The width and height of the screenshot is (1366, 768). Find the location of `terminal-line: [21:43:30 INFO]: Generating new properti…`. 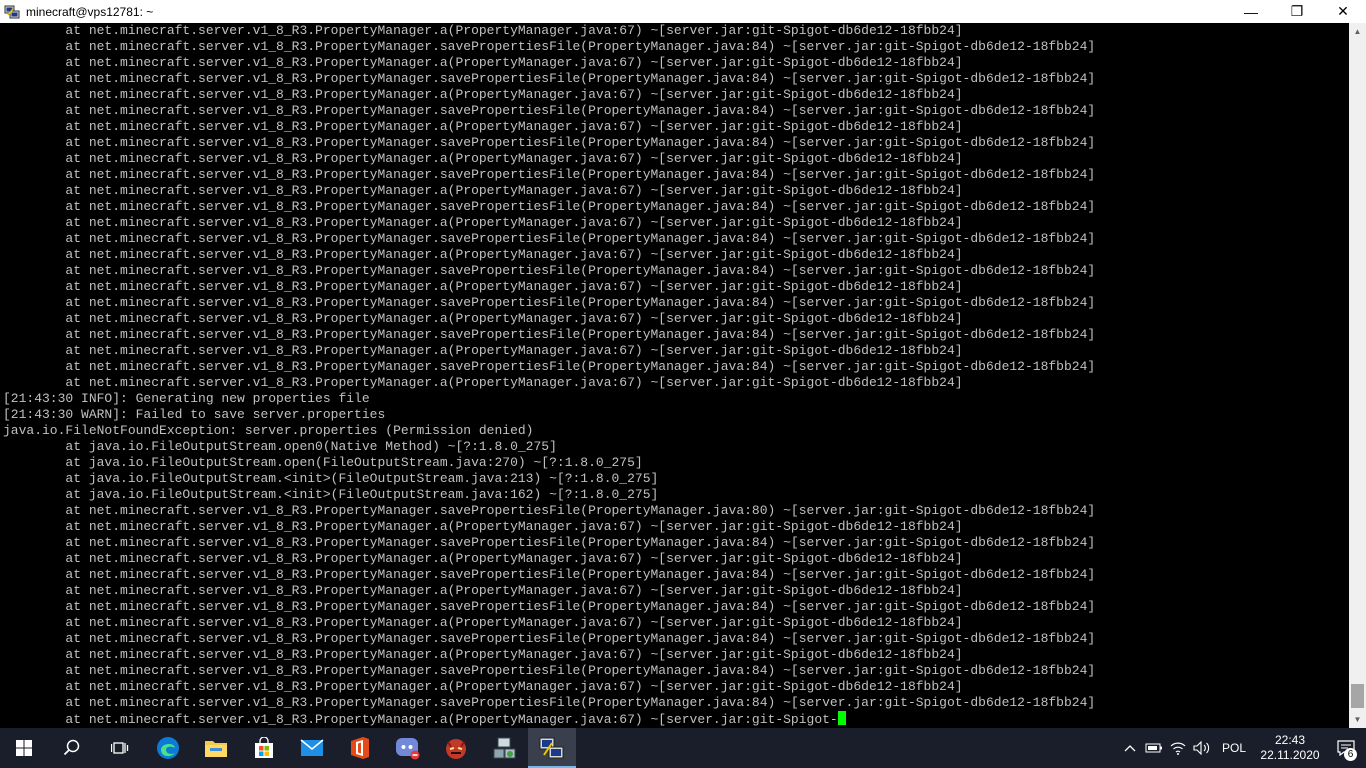

terminal-line: [21:43:30 INFO]: Generating new properti… is located at coordinates (186, 398).